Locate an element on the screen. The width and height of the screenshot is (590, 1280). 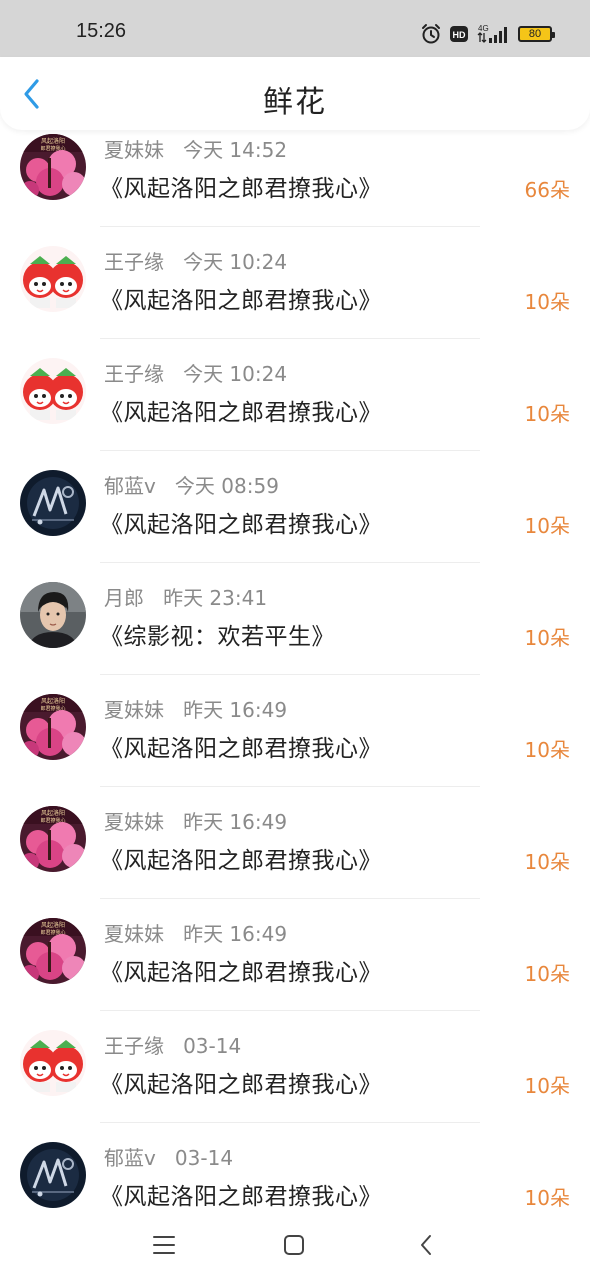
status-icons: HD 4G 80 is located at coordinates (487, 34).